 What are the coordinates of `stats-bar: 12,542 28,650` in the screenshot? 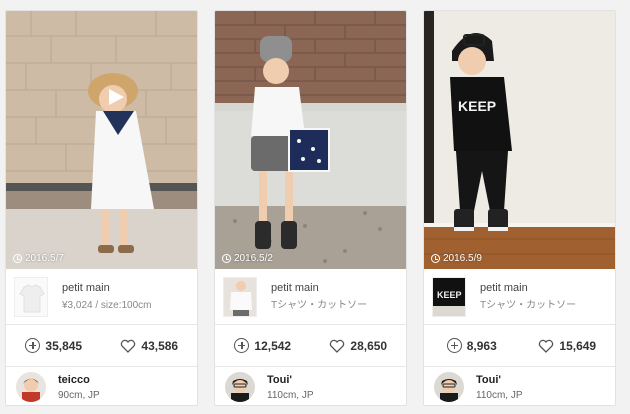 It's located at (310, 346).